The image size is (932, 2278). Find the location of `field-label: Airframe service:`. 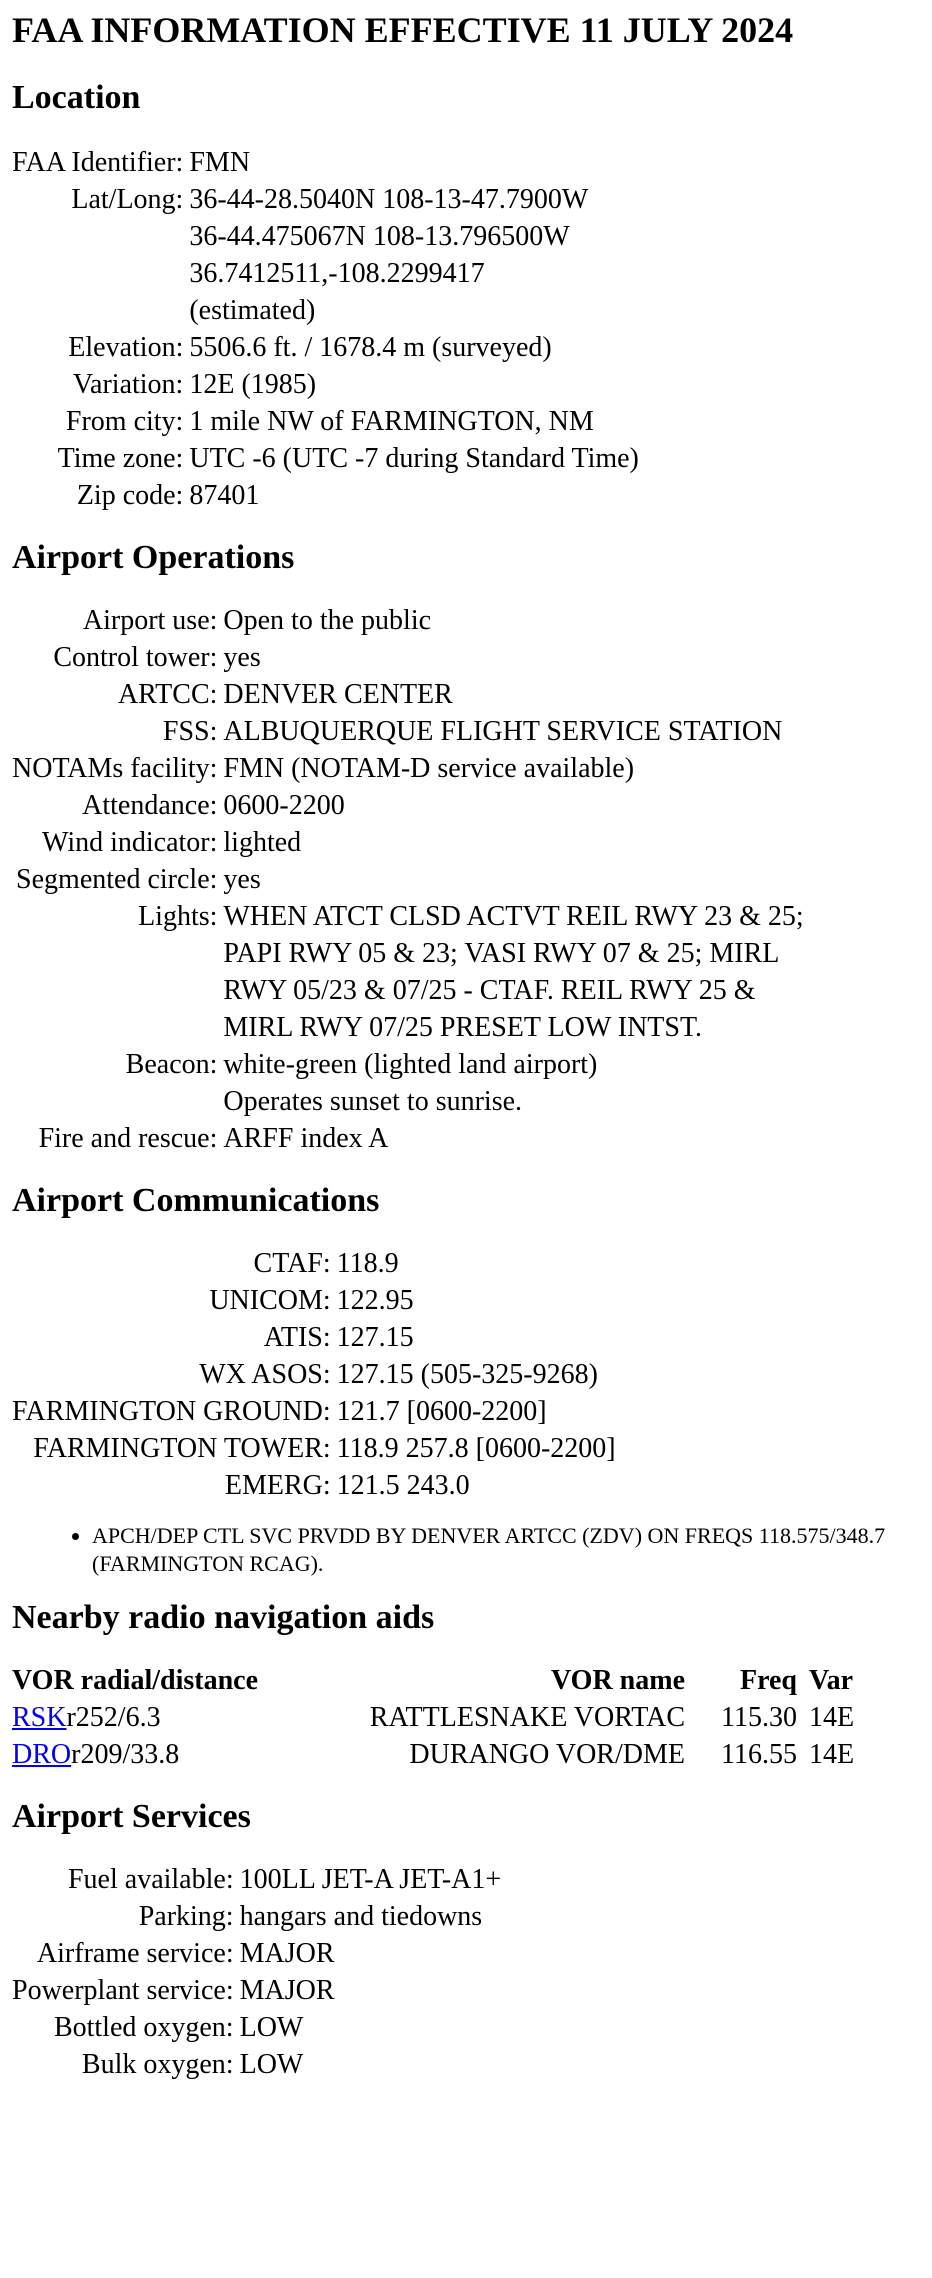

field-label: Airframe service: is located at coordinates (135, 1953).